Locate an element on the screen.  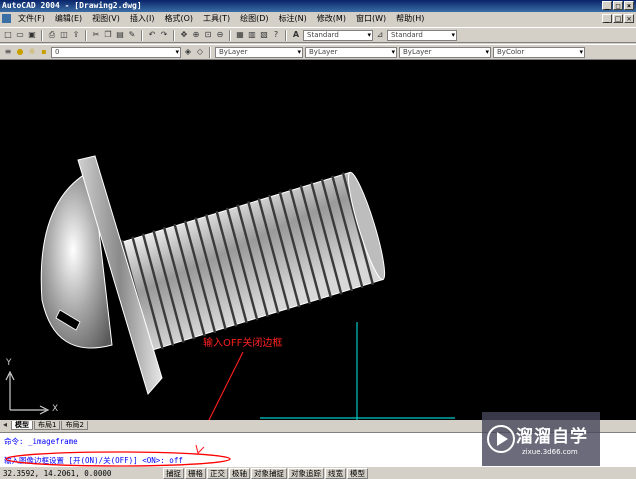
menu-tools: 工具(T) is located at coordinates (216, 18).